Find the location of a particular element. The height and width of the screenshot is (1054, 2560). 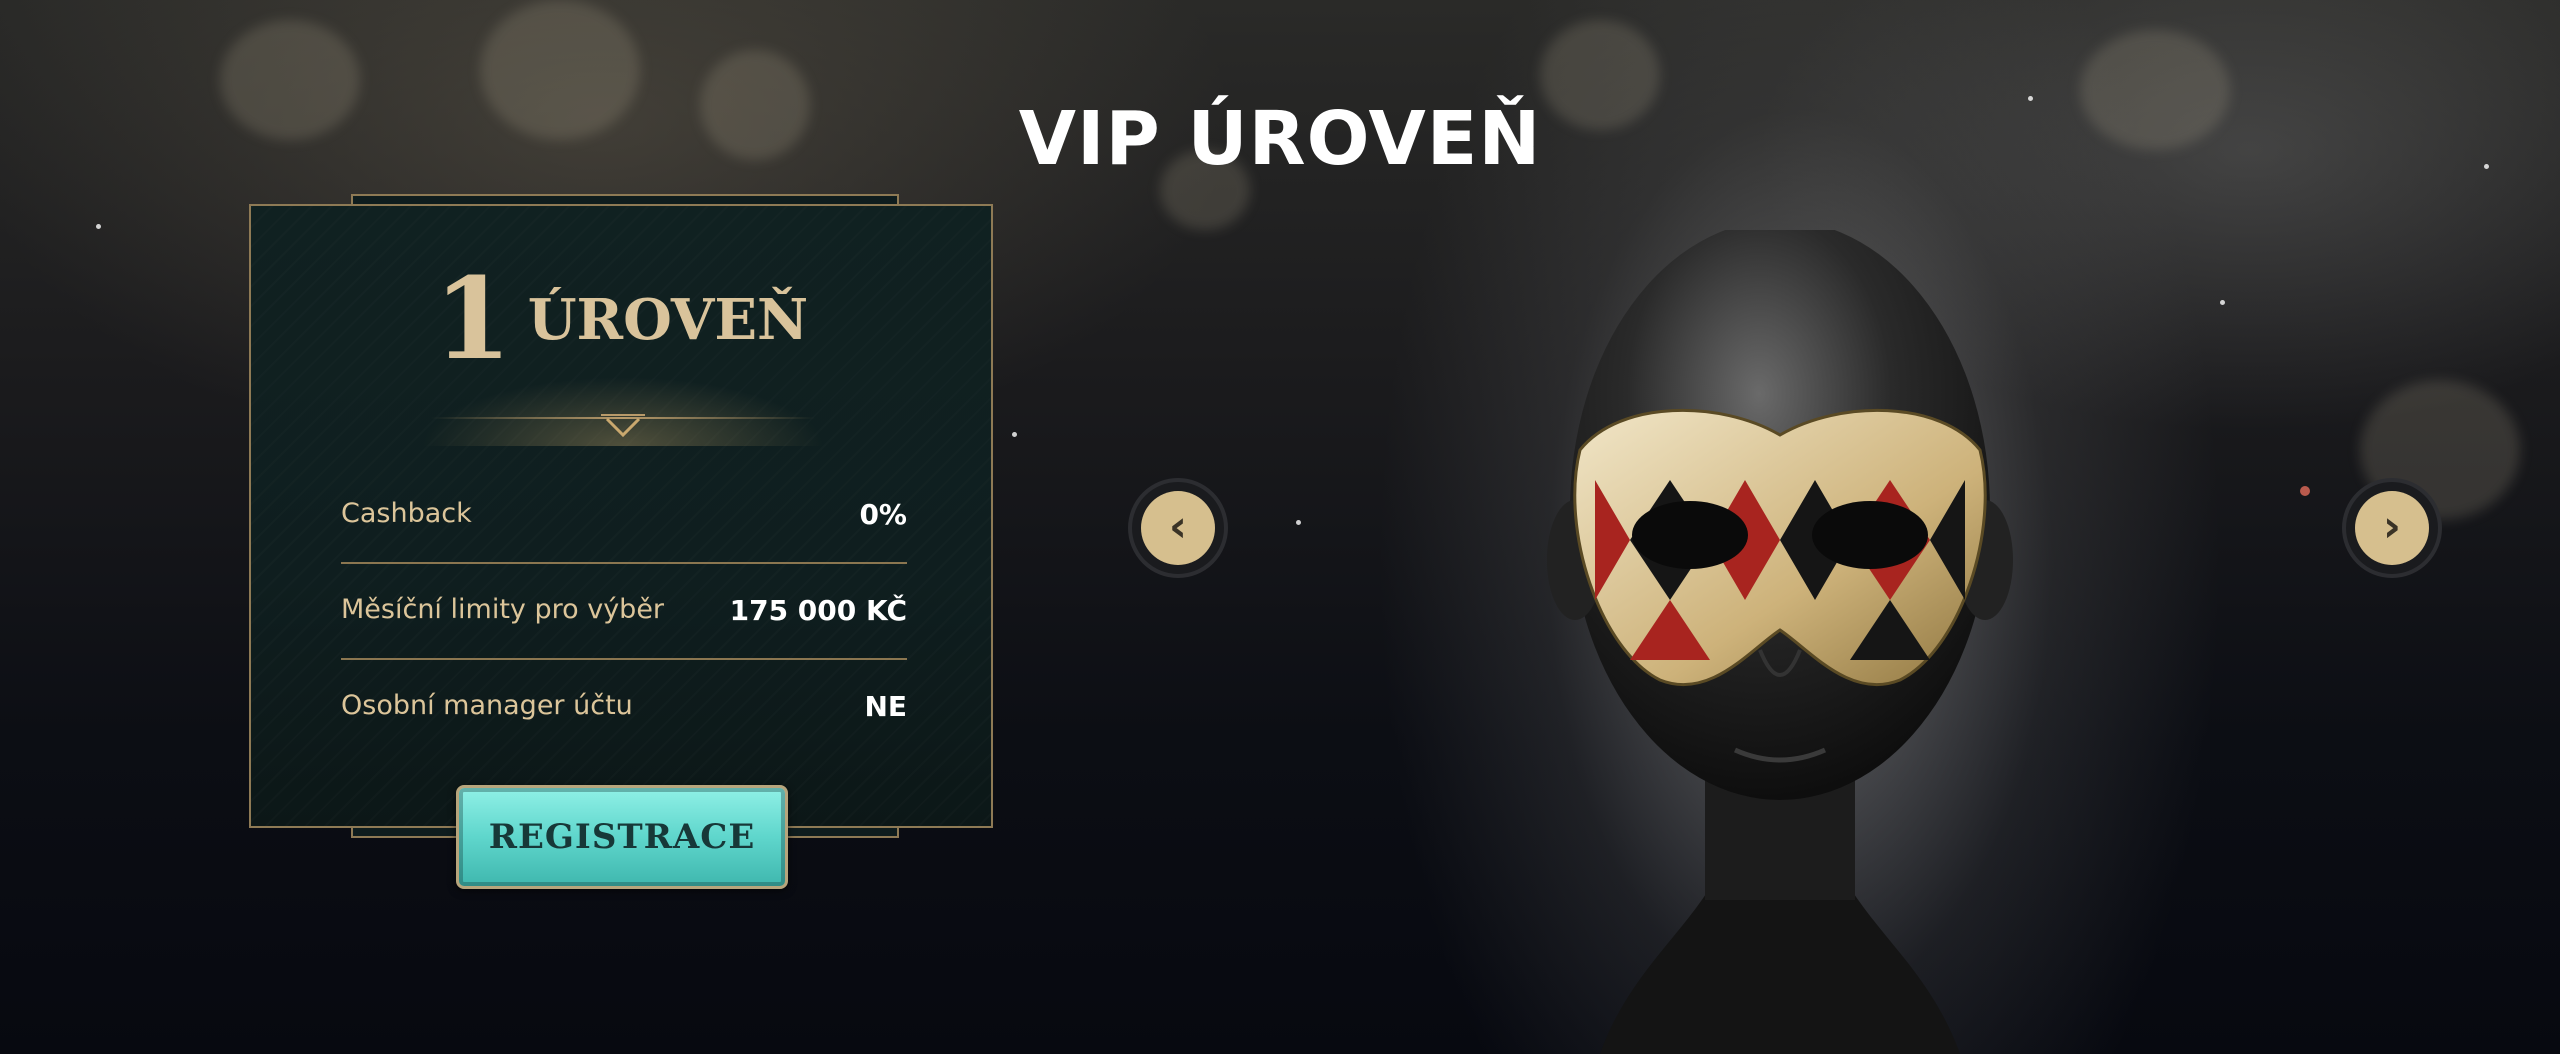

level-heading: 1 ÚROVEŇ is located at coordinates (621, 319).